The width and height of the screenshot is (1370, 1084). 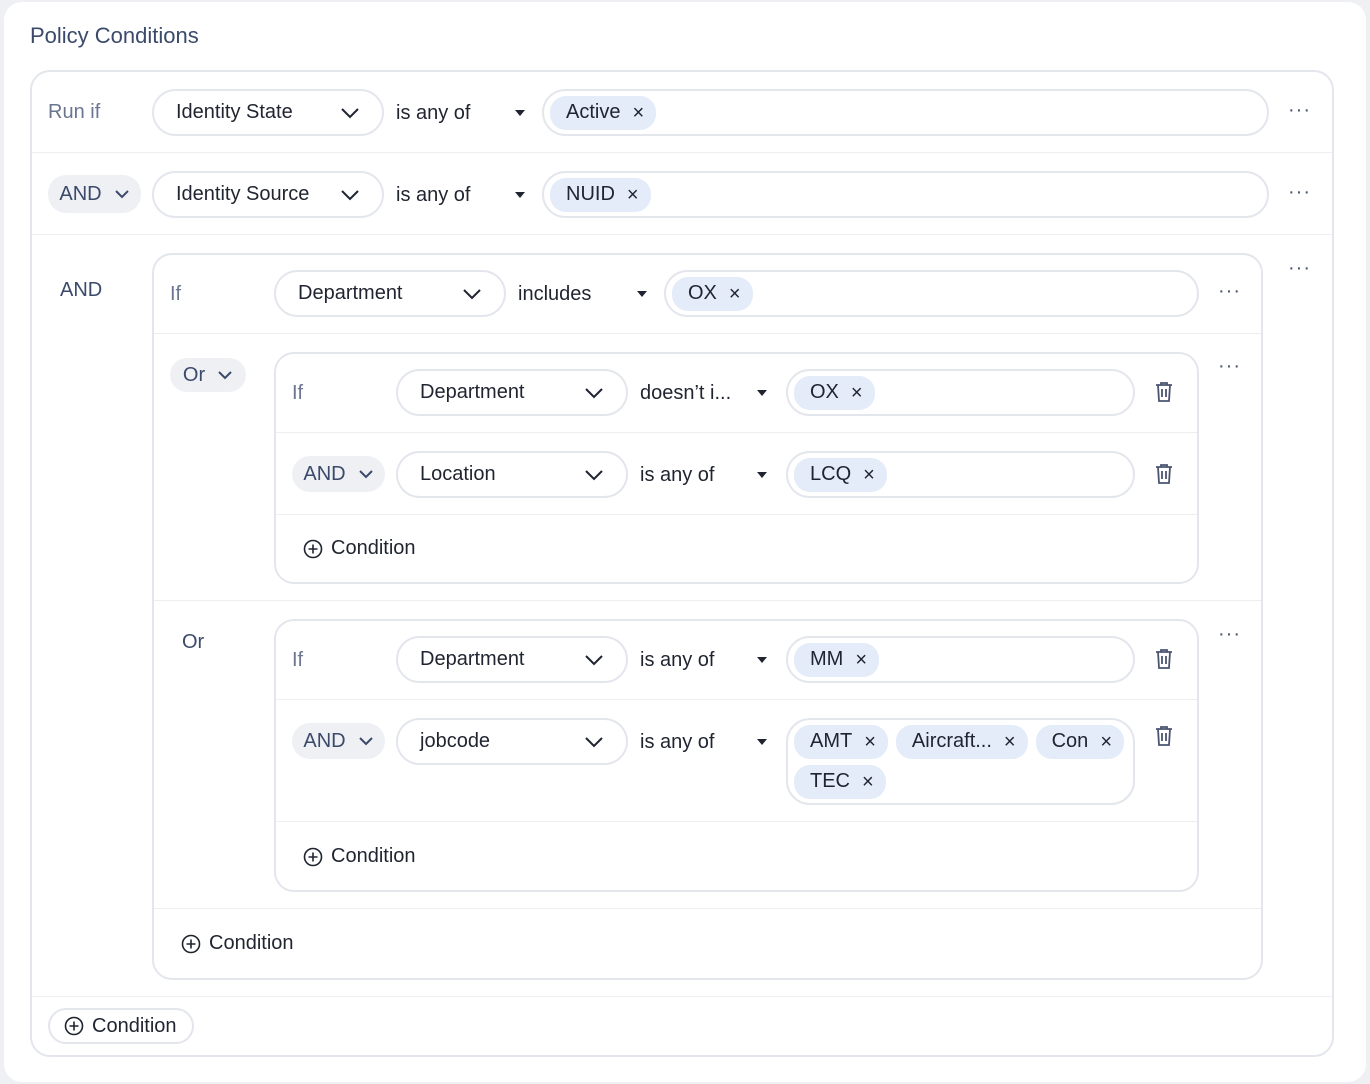 What do you see at coordinates (961, 741) in the screenshot?
I see `value-chip: Aircraft... ×` at bounding box center [961, 741].